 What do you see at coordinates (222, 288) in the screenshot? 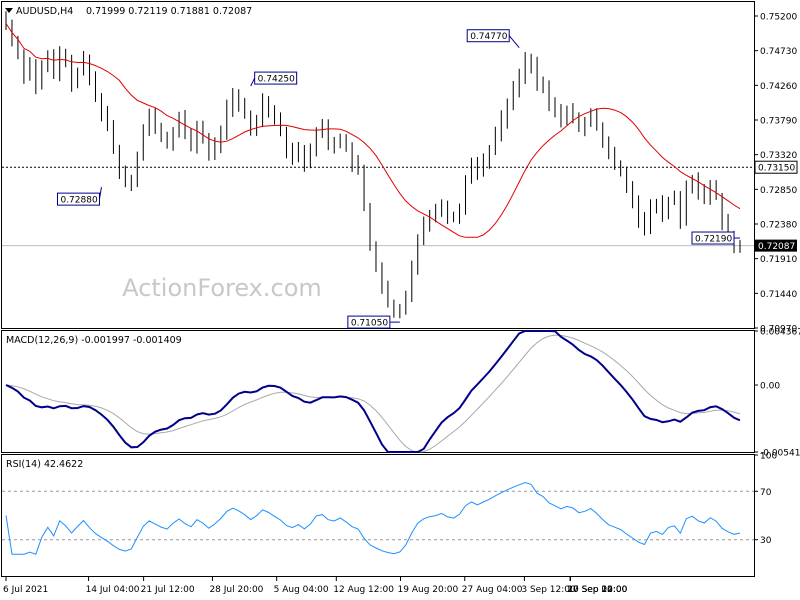
I see `watermark: ActionForex.com` at bounding box center [222, 288].